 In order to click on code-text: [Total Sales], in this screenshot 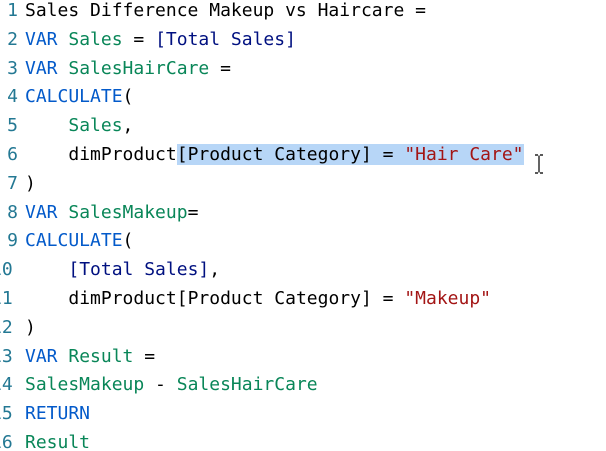, I will do `click(122, 270)`.